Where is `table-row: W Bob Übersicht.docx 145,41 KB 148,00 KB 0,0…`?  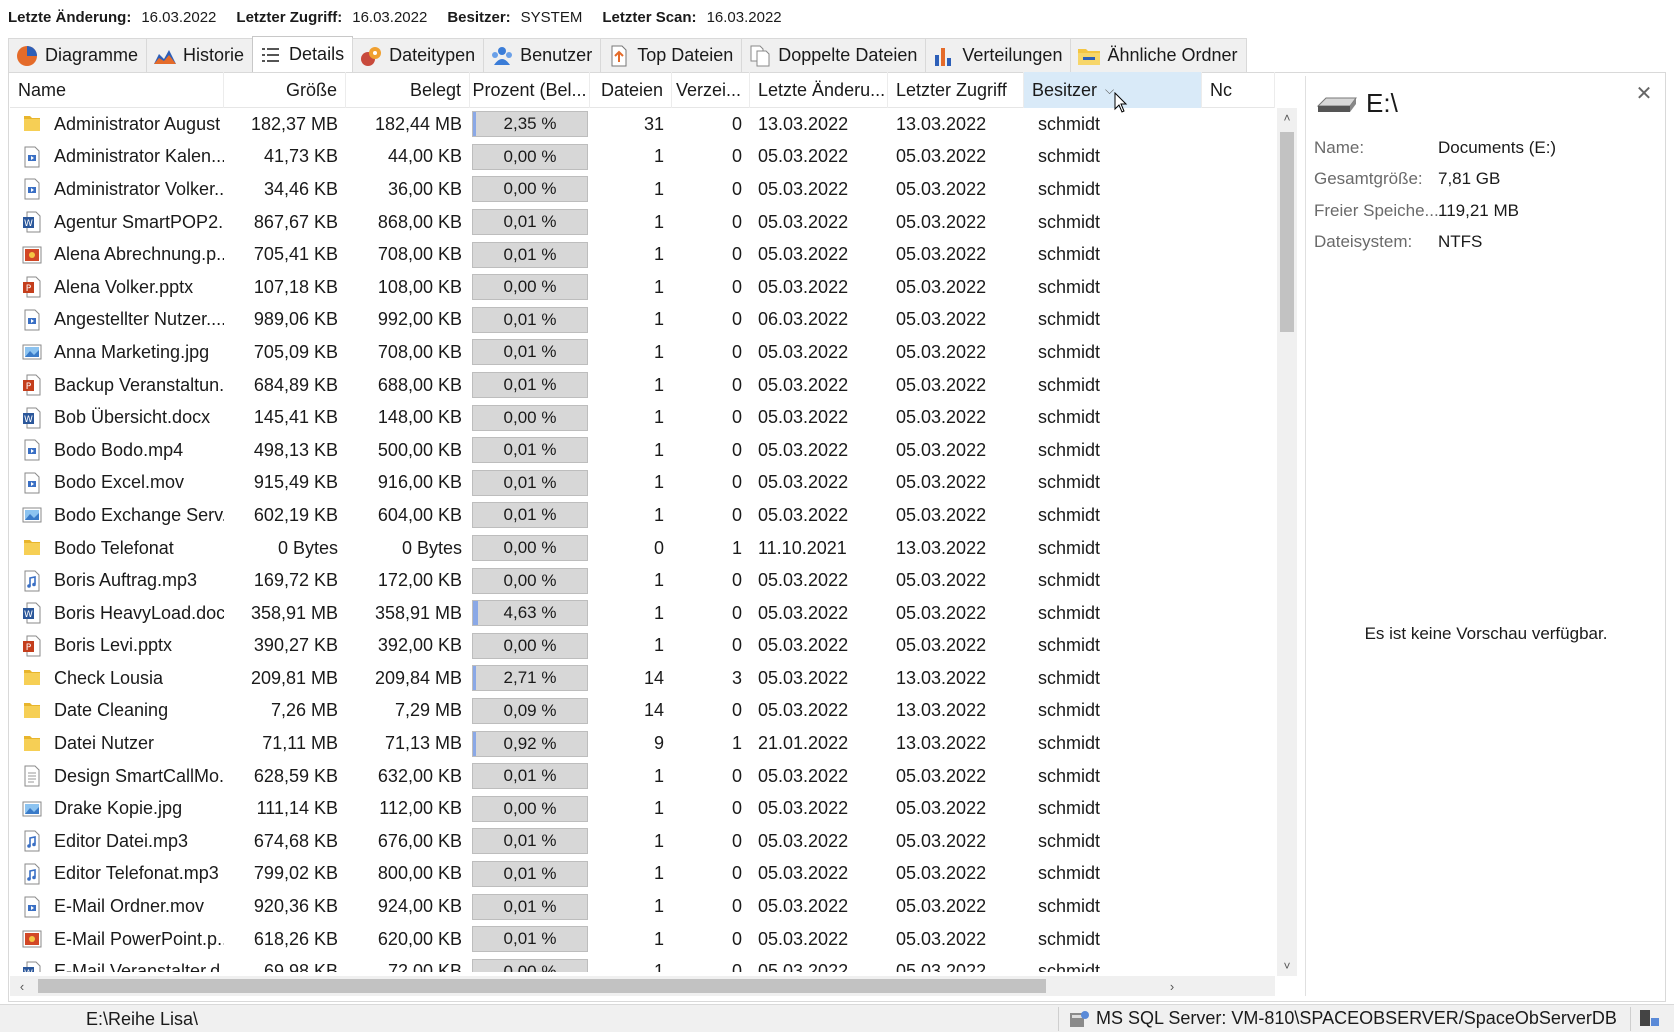 table-row: W Bob Übersicht.docx 145,41 KB 148,00 KB 0,0… is located at coordinates (642, 417).